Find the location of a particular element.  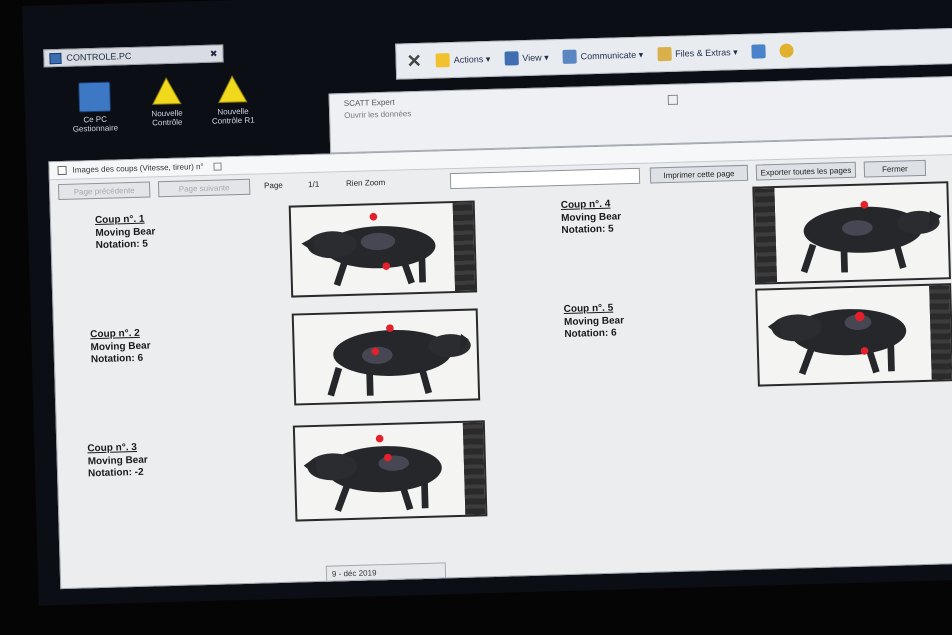

close-button: Fermer is located at coordinates (895, 168).